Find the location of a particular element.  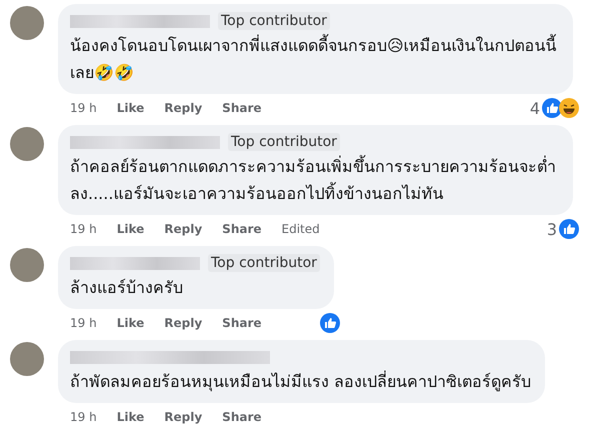

comment-text: ล้างแอร์บ้างครับ is located at coordinates (127, 288).